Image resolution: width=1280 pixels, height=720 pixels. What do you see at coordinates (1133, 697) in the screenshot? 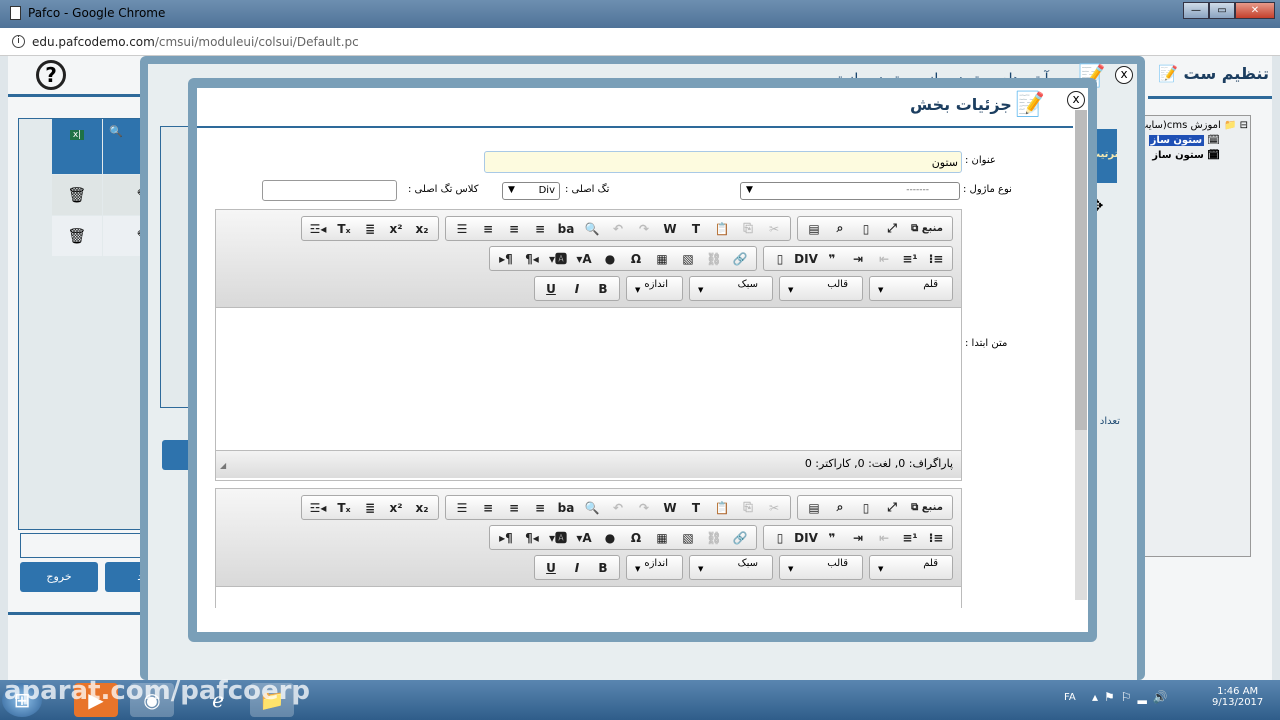
I see `tray-icons: ▴⚑⚐▂🔊` at bounding box center [1133, 697].